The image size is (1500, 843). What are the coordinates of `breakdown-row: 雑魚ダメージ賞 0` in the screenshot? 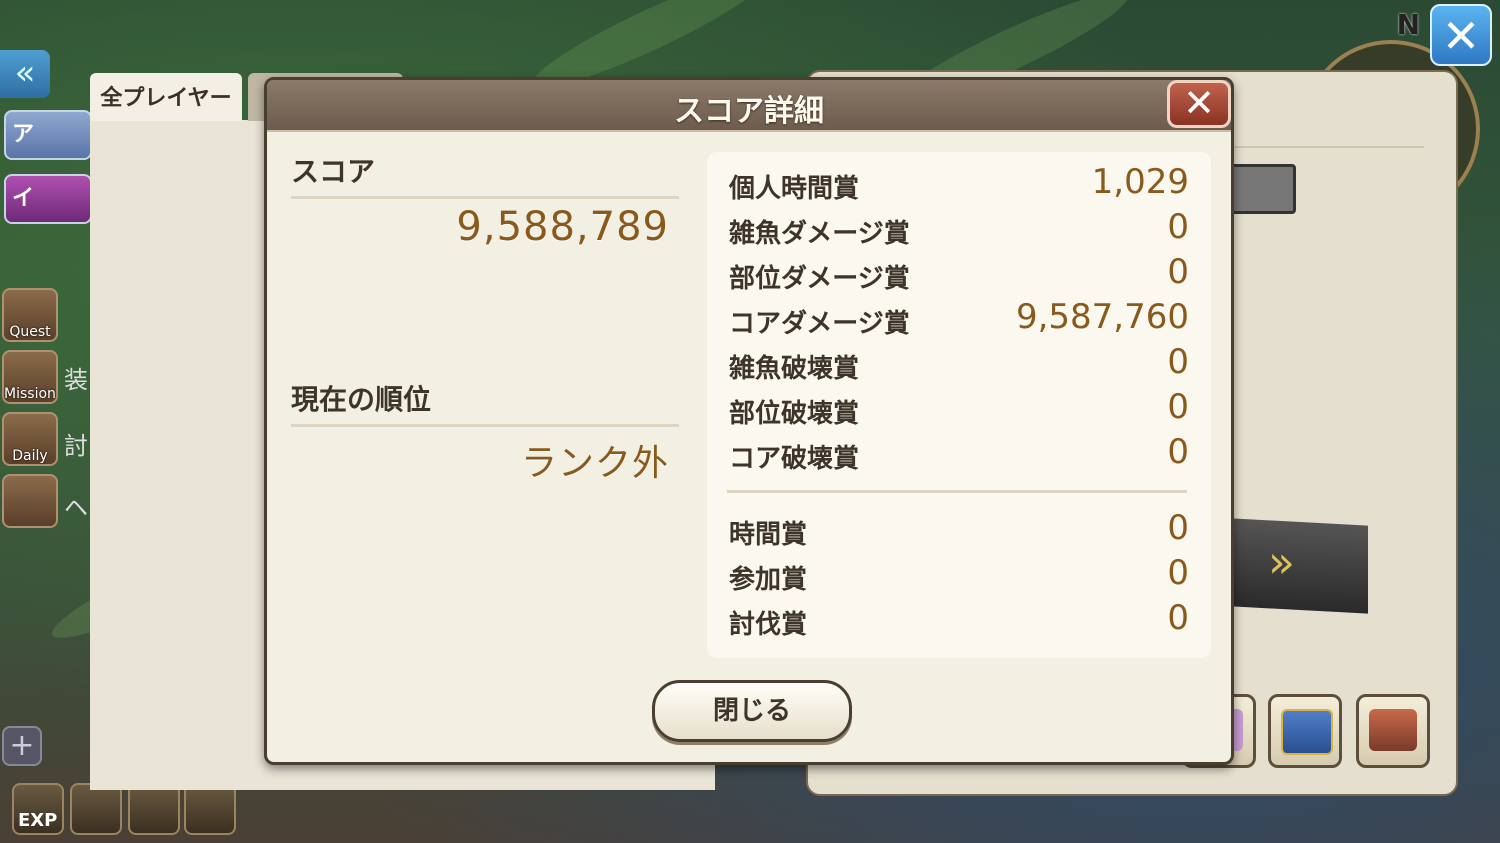 It's located at (959, 229).